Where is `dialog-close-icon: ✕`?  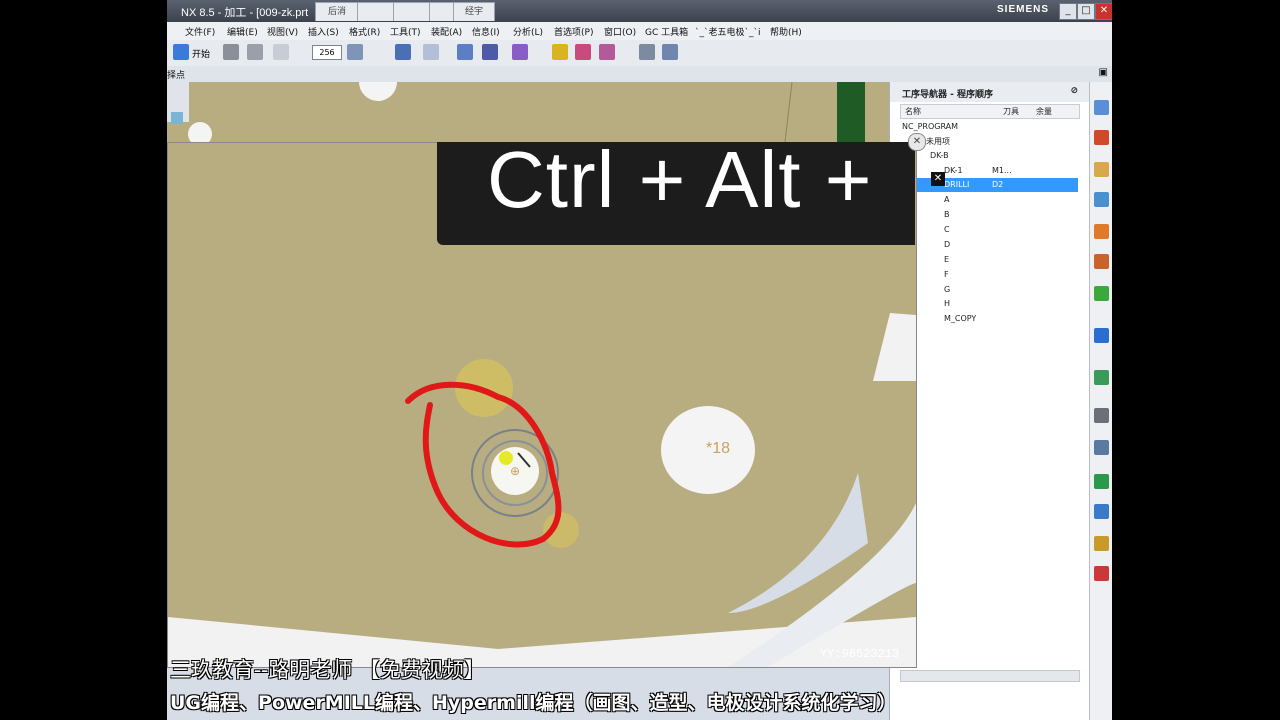
dialog-close-icon: ✕ is located at coordinates (938, 179).